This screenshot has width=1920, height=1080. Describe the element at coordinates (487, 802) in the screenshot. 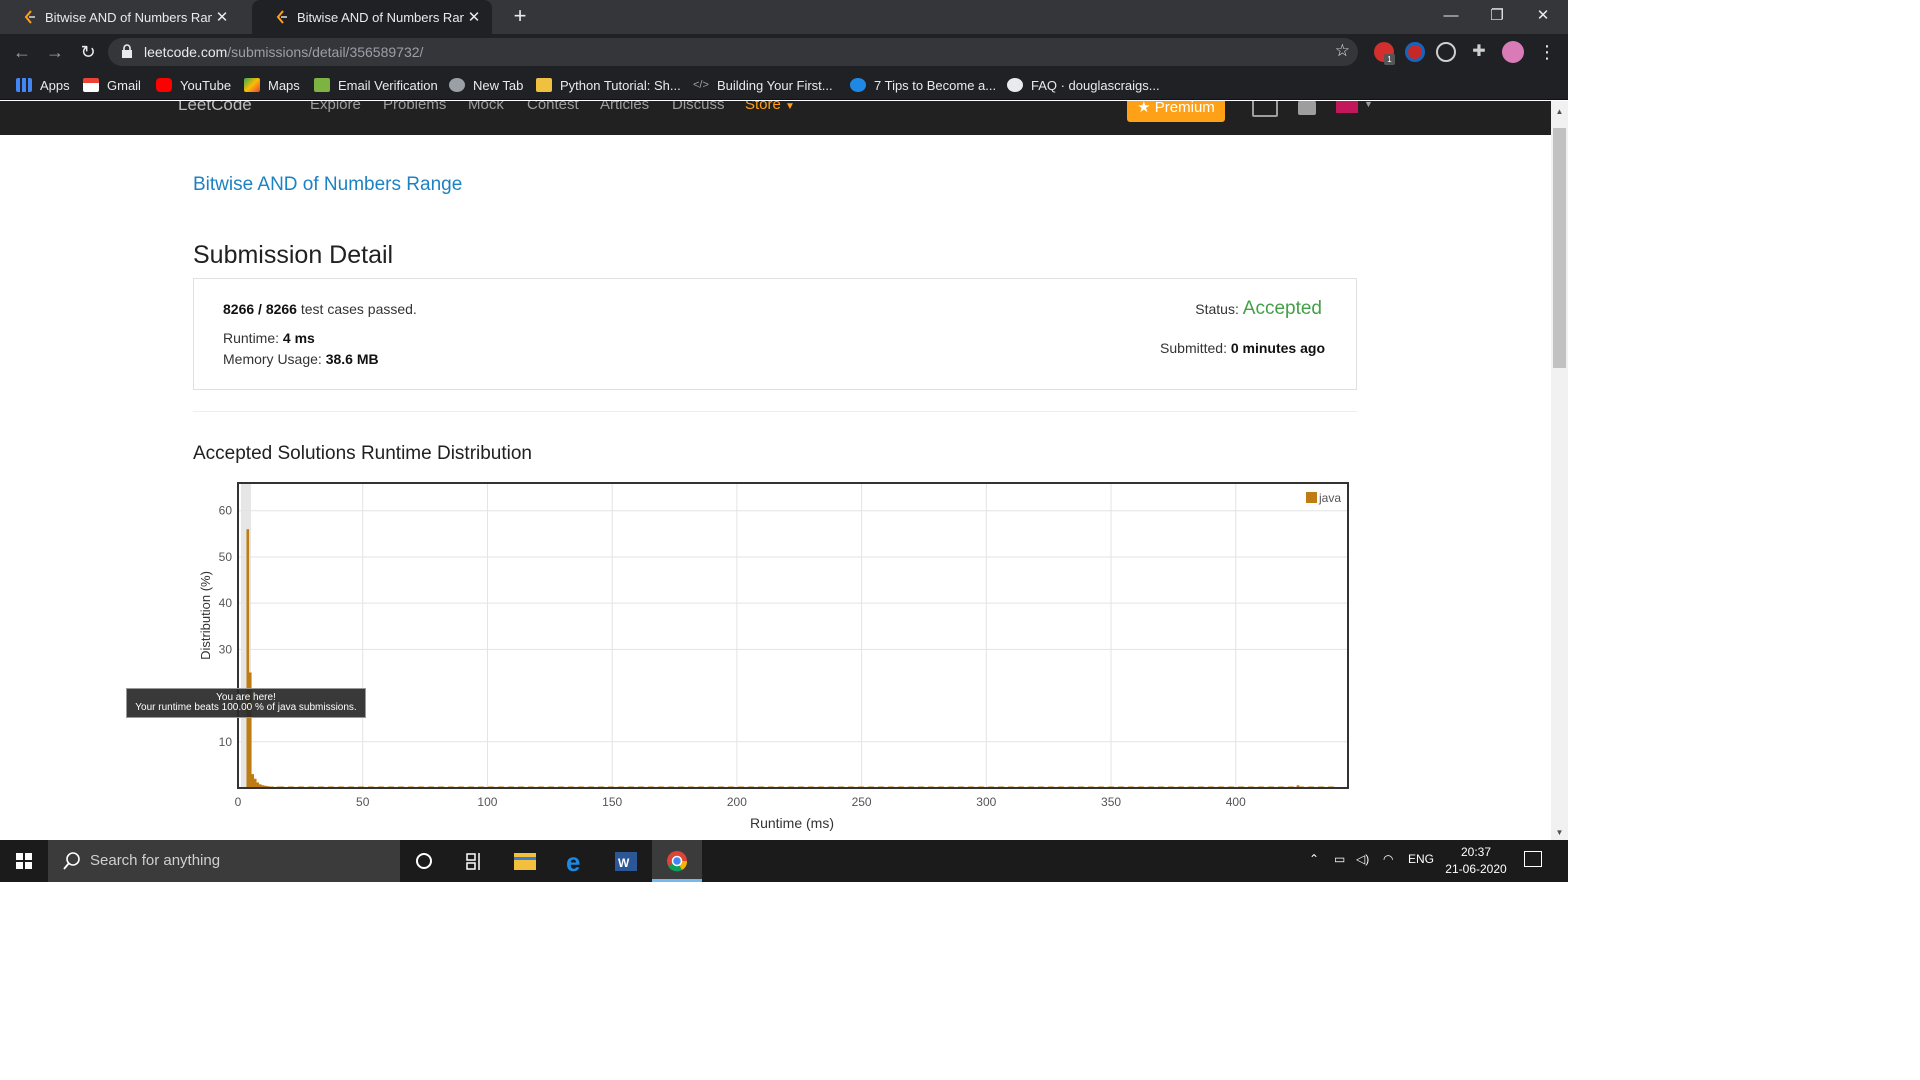

I see `x-tick-label: 100` at that location.